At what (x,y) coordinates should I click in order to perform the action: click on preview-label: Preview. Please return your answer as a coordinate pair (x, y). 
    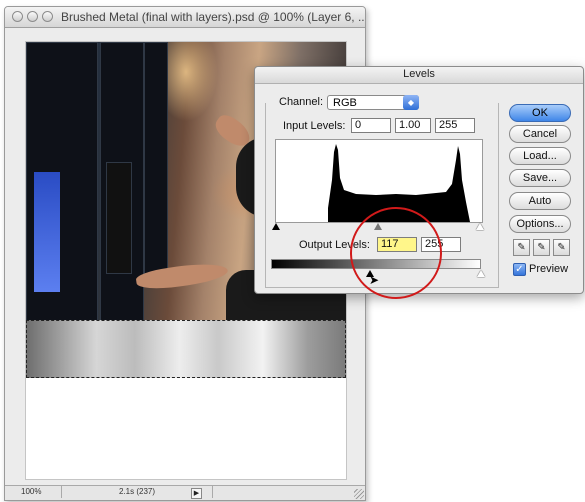
    Looking at the image, I should click on (549, 269).